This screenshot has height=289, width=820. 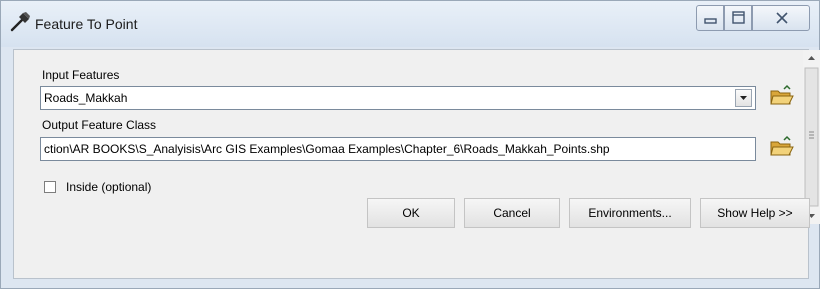 I want to click on inside-checkbox-label: Inside (optional), so click(x=108, y=187).